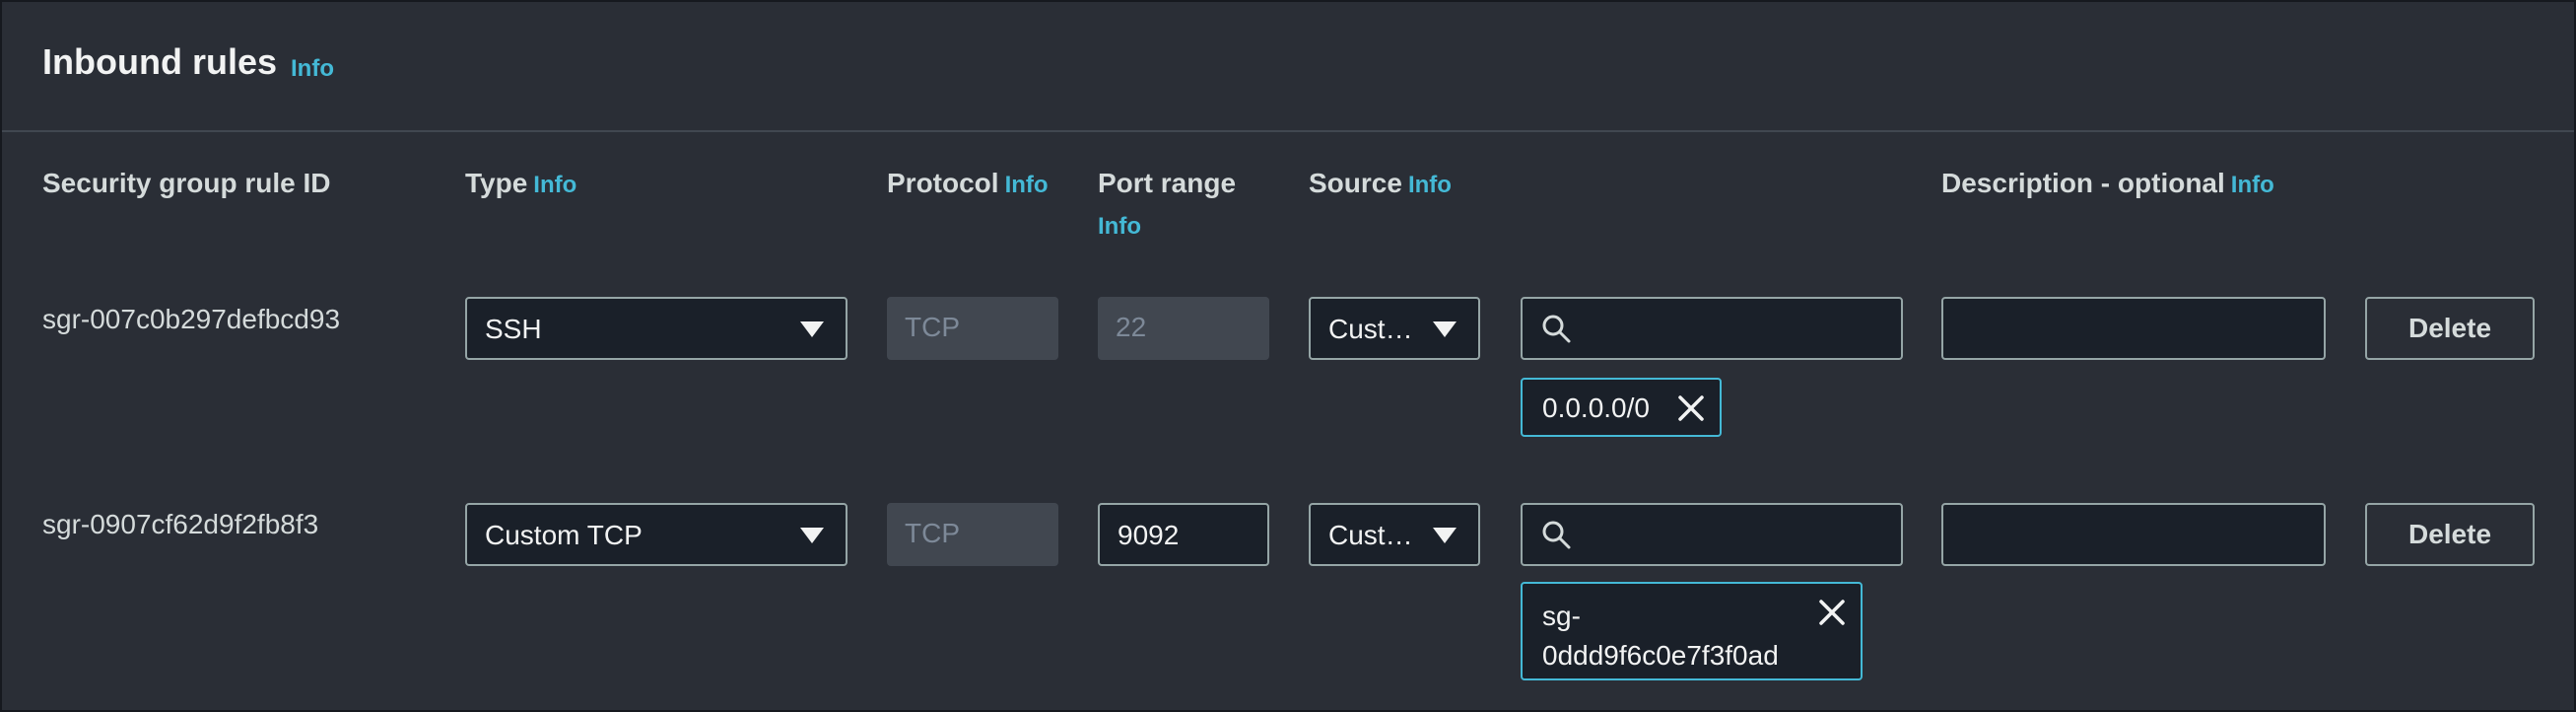 This screenshot has height=712, width=2576. Describe the element at coordinates (1167, 183) in the screenshot. I see `column-label: Port range` at that location.